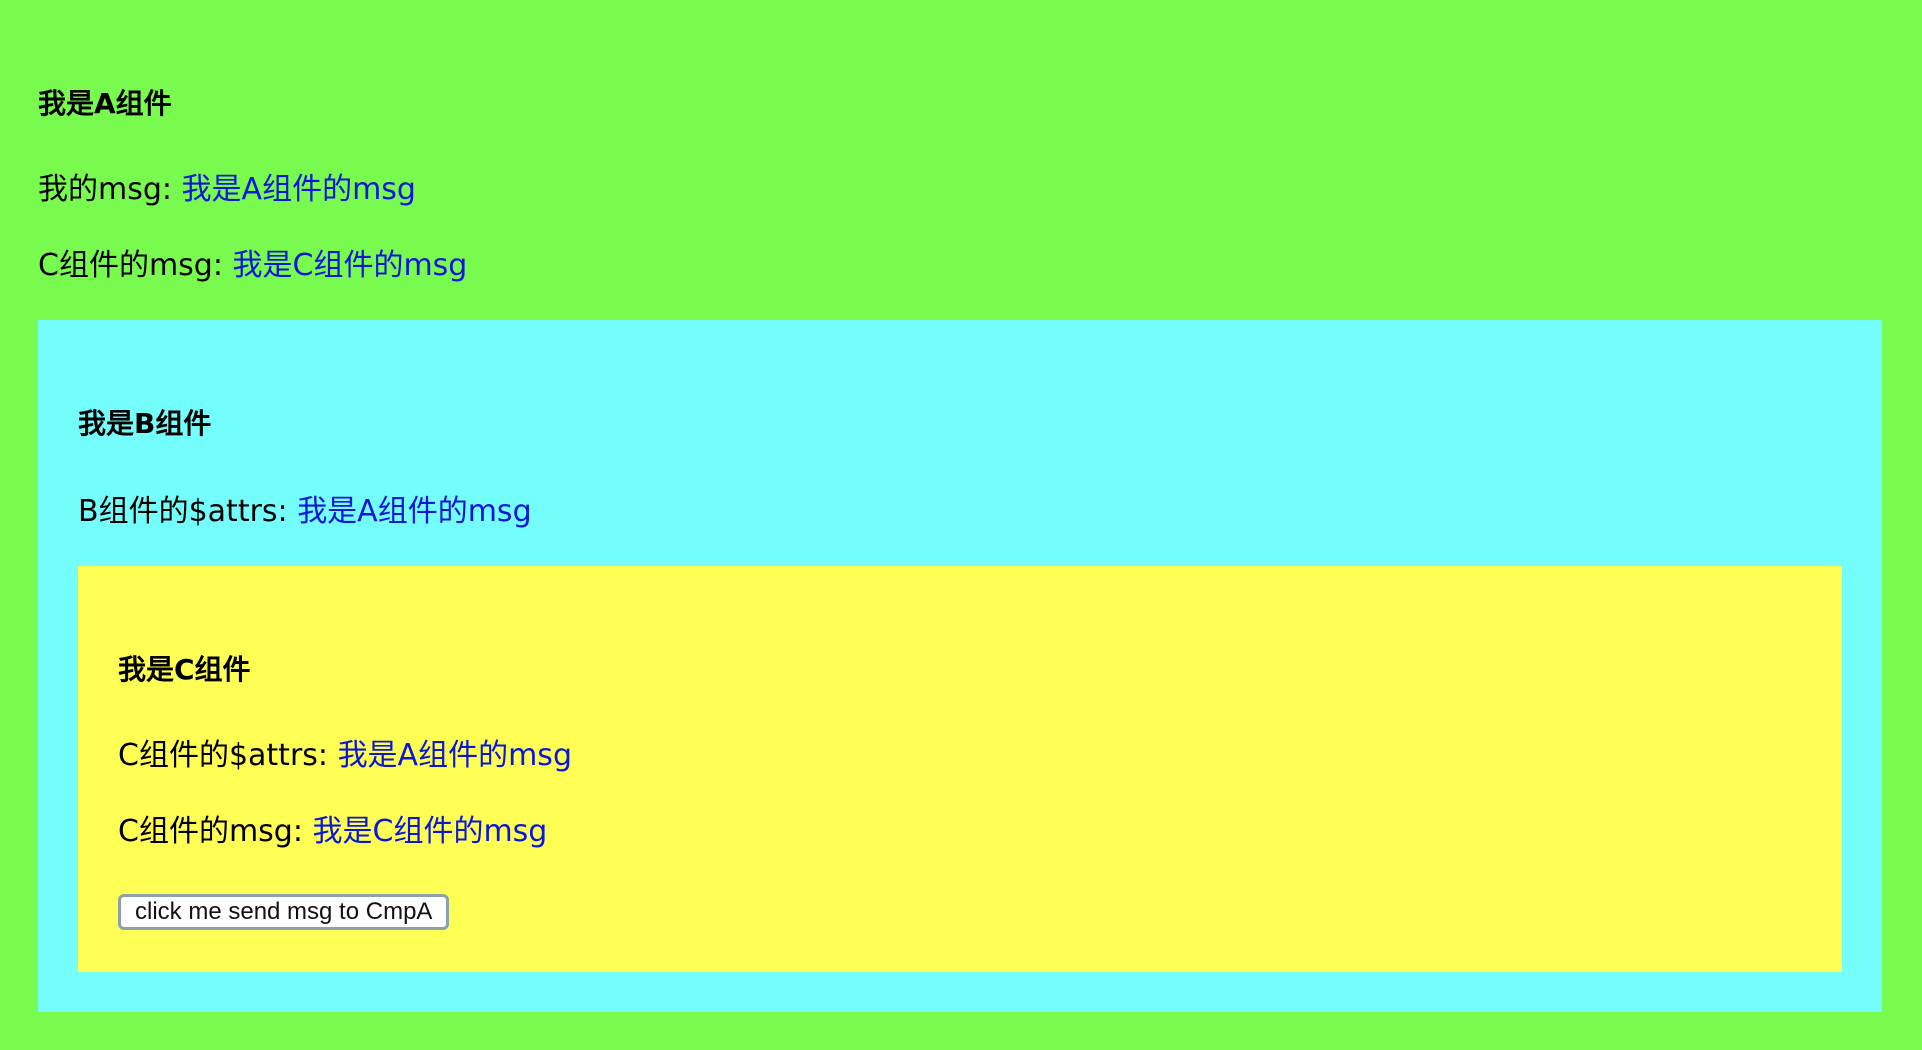 The width and height of the screenshot is (1922, 1050). I want to click on component-c-attrs-row: C组件的$attrs: 我是A组件的msg, so click(345, 756).